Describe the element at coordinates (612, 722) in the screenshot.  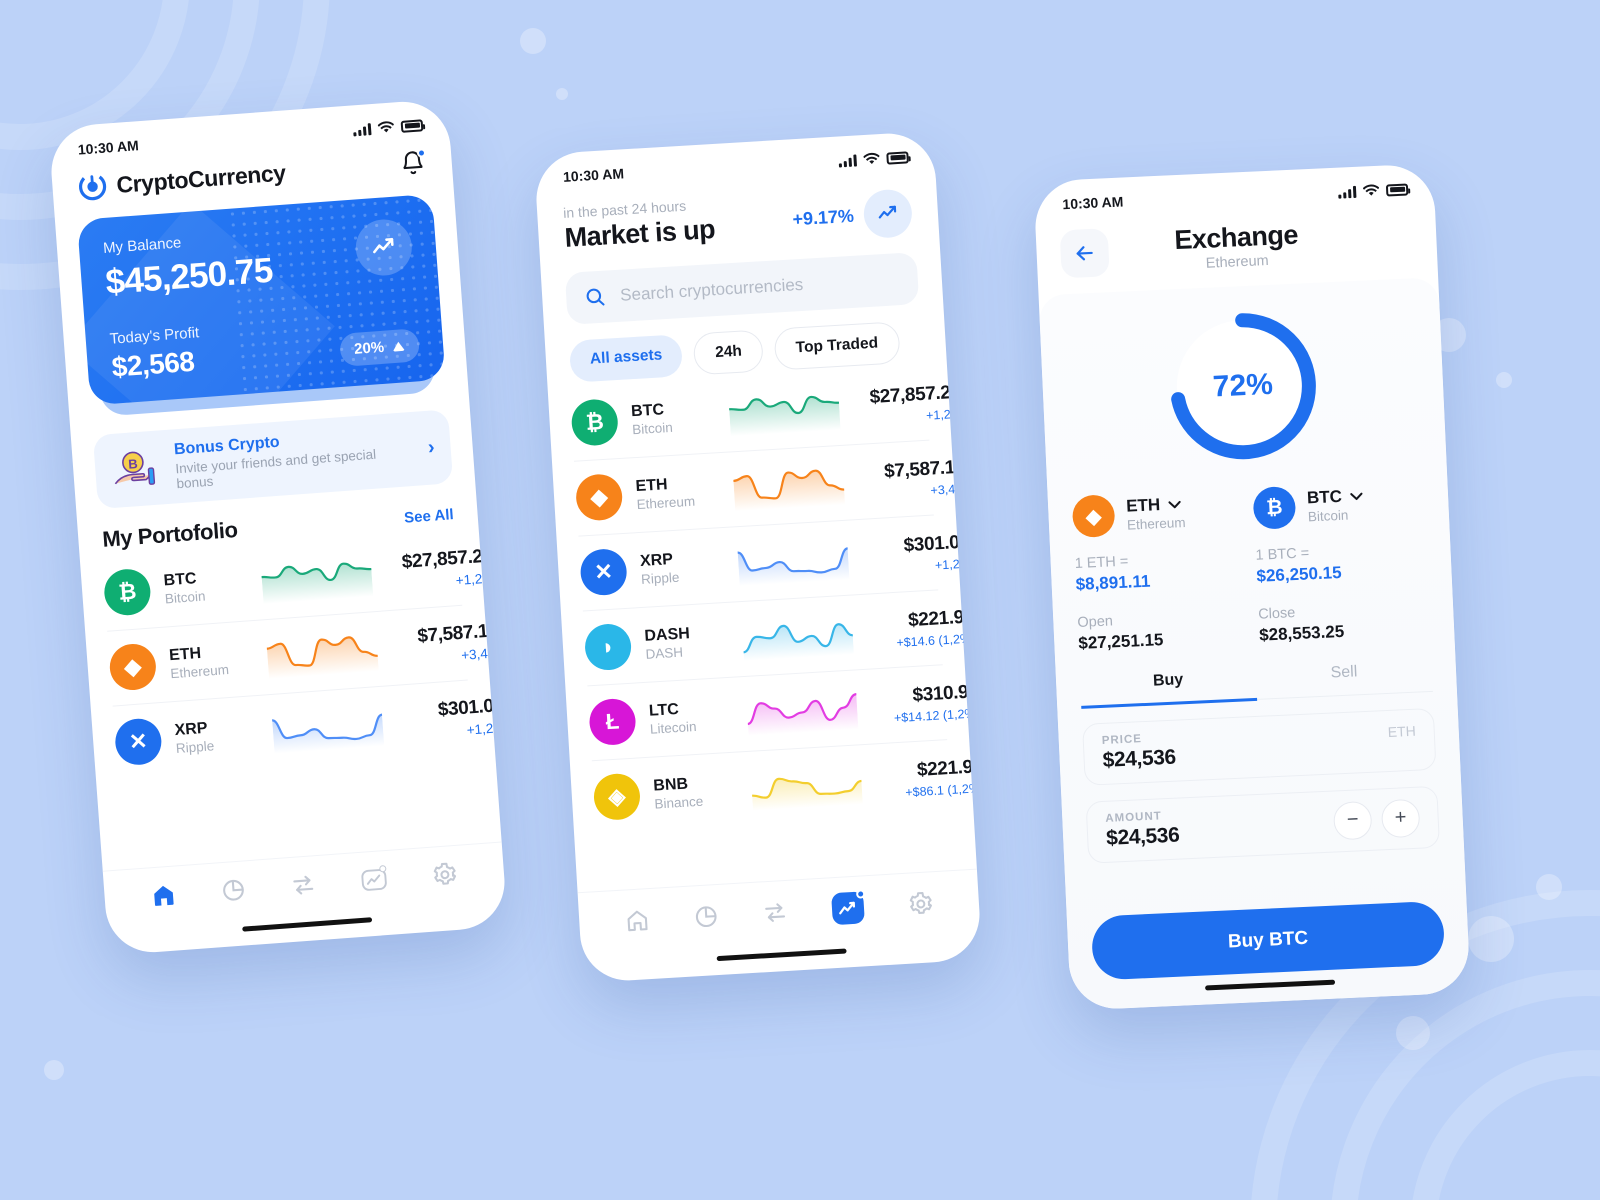
I see `coin-icon: Ł` at that location.